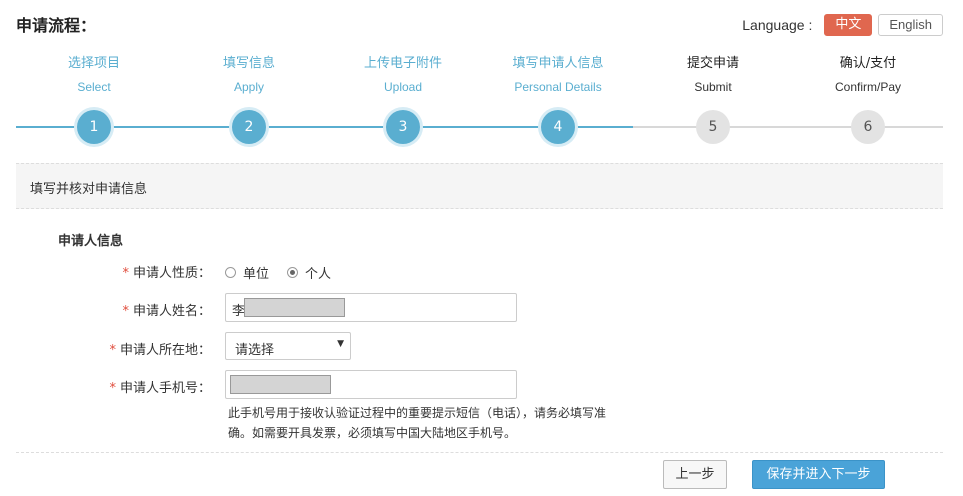 Image resolution: width=963 pixels, height=496 pixels. What do you see at coordinates (479, 452) in the screenshot?
I see `footer-divider` at bounding box center [479, 452].